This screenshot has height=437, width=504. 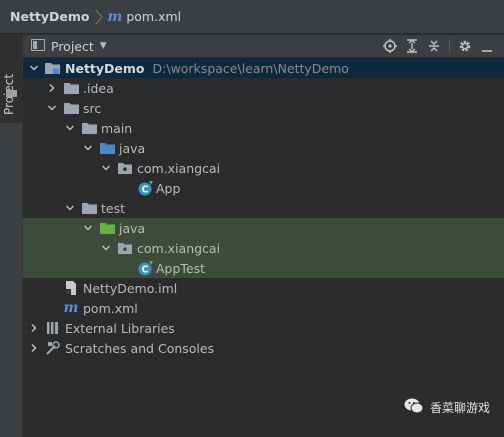 I want to click on tree-row-app: C App, so click(x=263, y=188).